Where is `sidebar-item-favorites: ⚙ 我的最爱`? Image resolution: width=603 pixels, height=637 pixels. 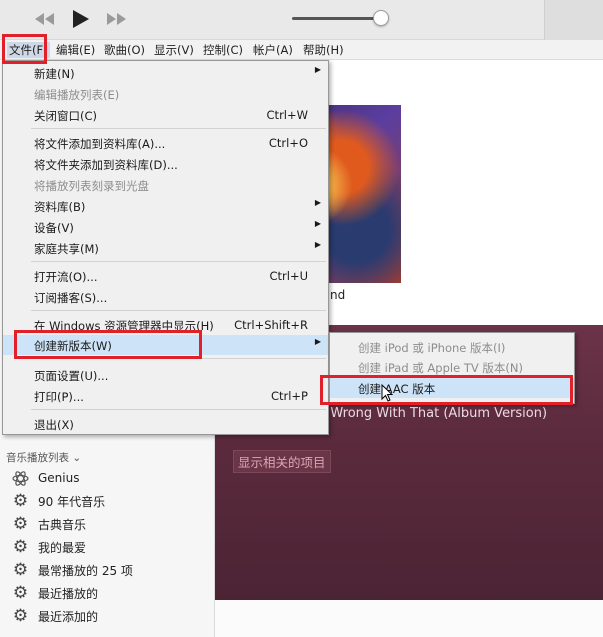 sidebar-item-favorites: ⚙ 我的最爱 is located at coordinates (49, 547).